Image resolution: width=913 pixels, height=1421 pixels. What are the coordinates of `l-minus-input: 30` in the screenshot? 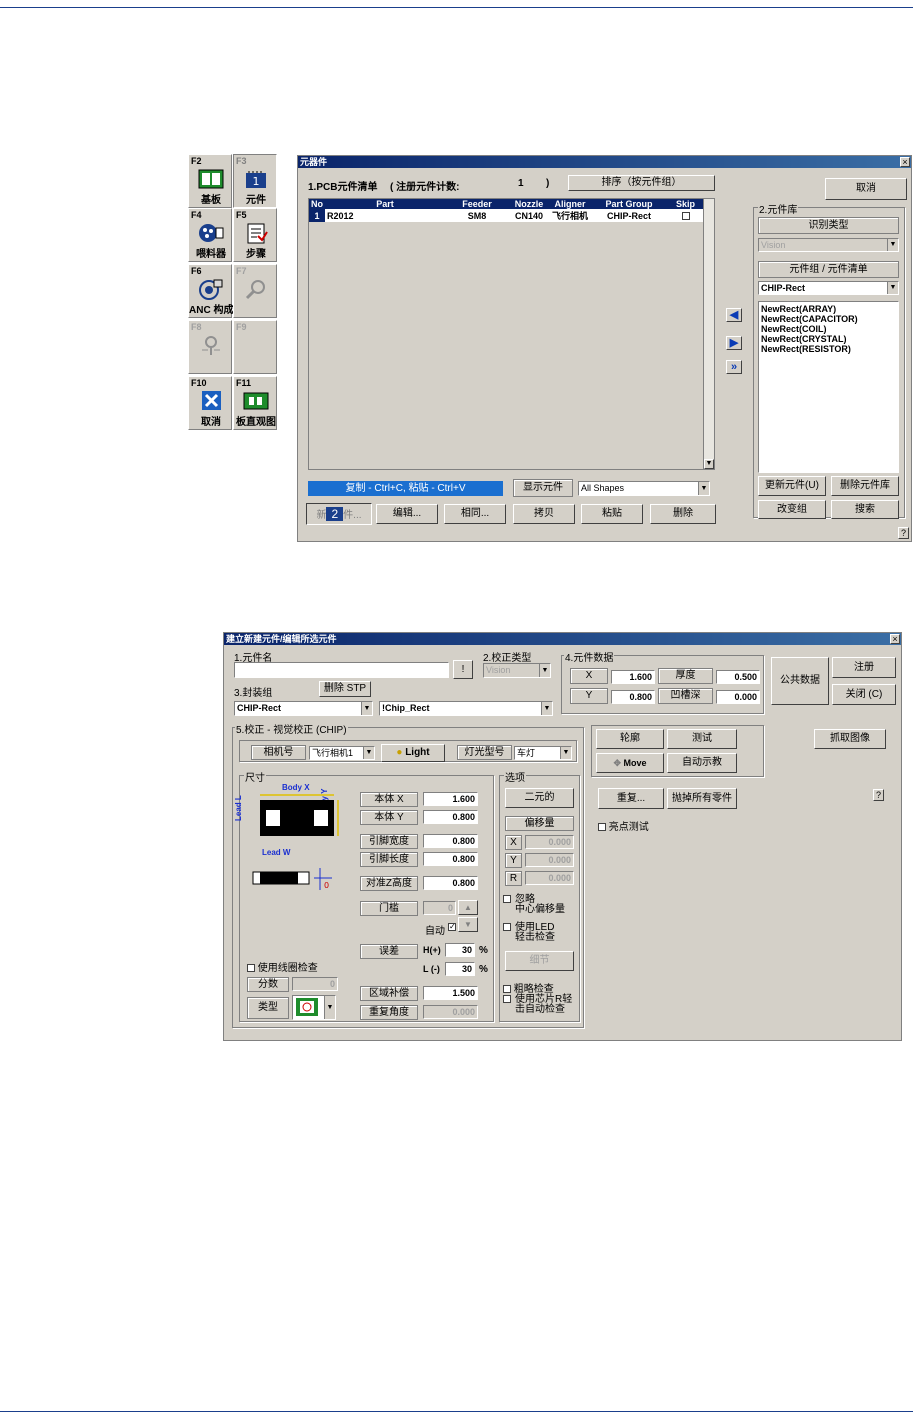 It's located at (460, 969).